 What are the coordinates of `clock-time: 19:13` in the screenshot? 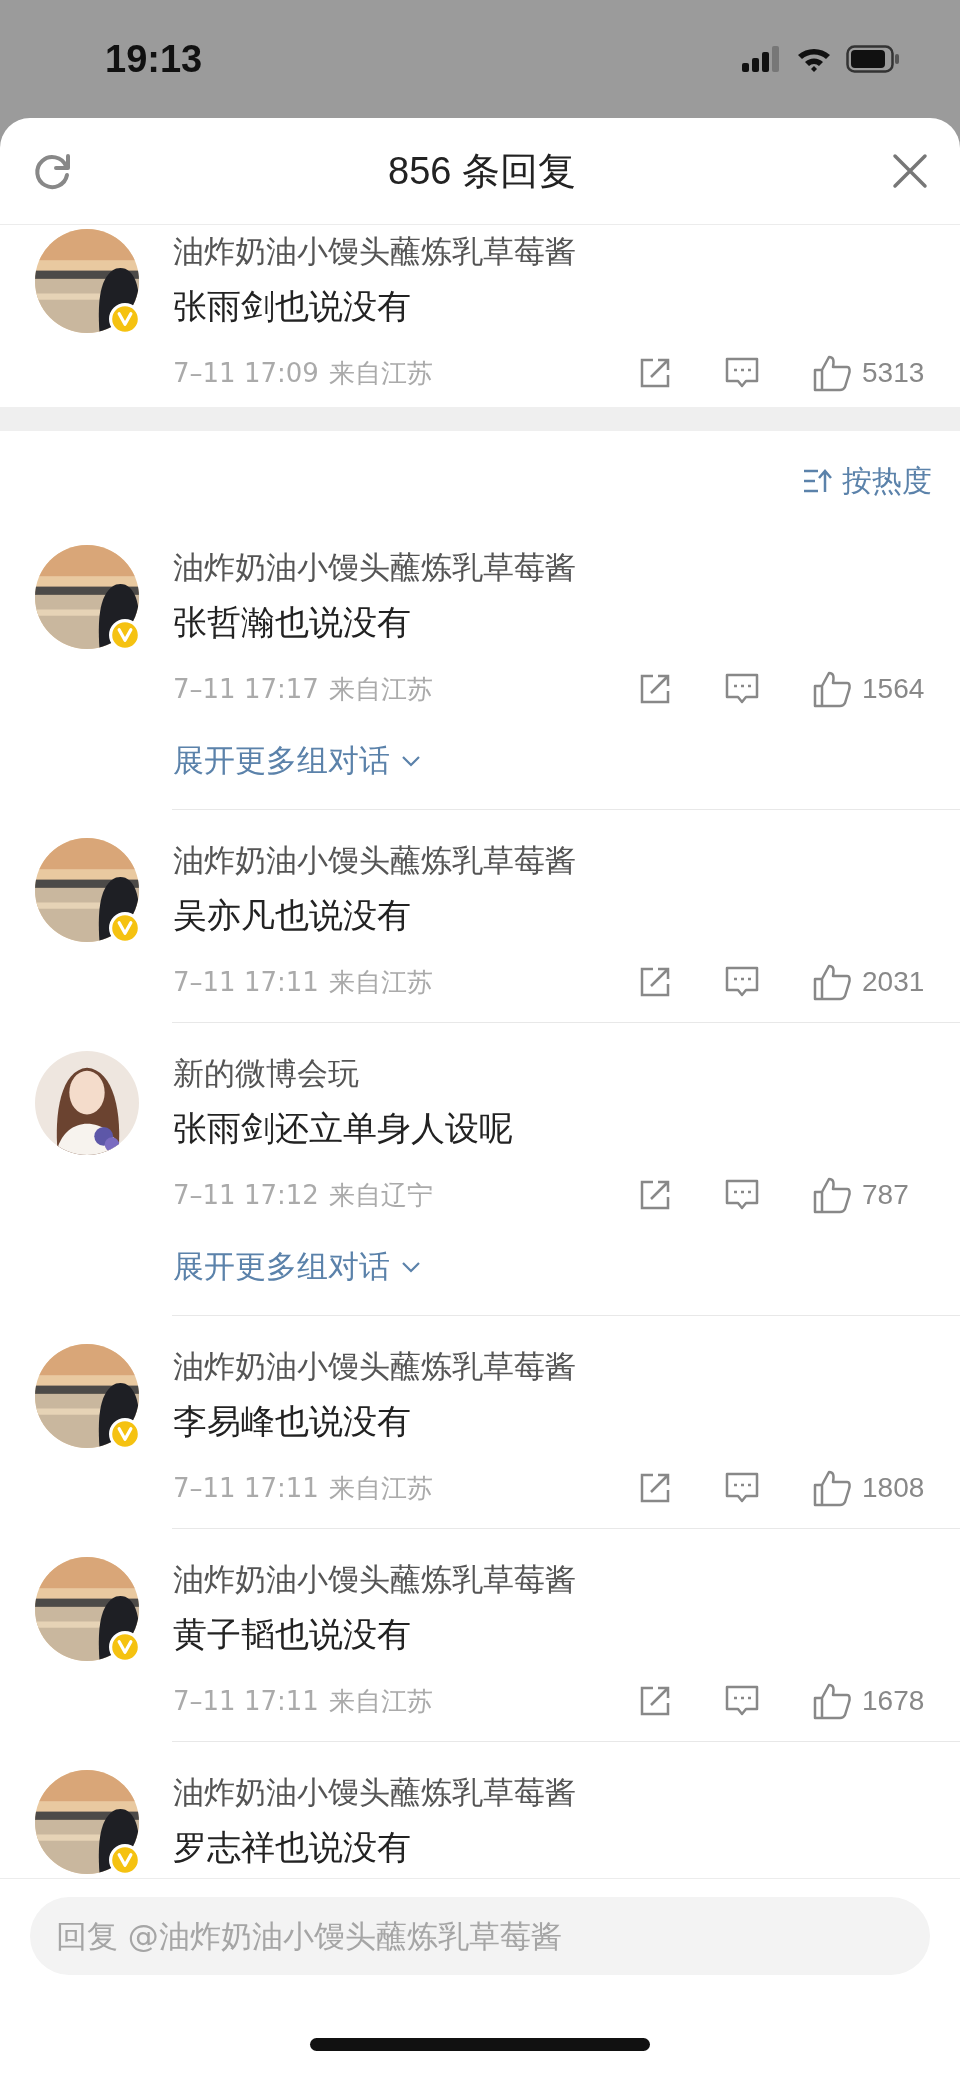 It's located at (154, 59).